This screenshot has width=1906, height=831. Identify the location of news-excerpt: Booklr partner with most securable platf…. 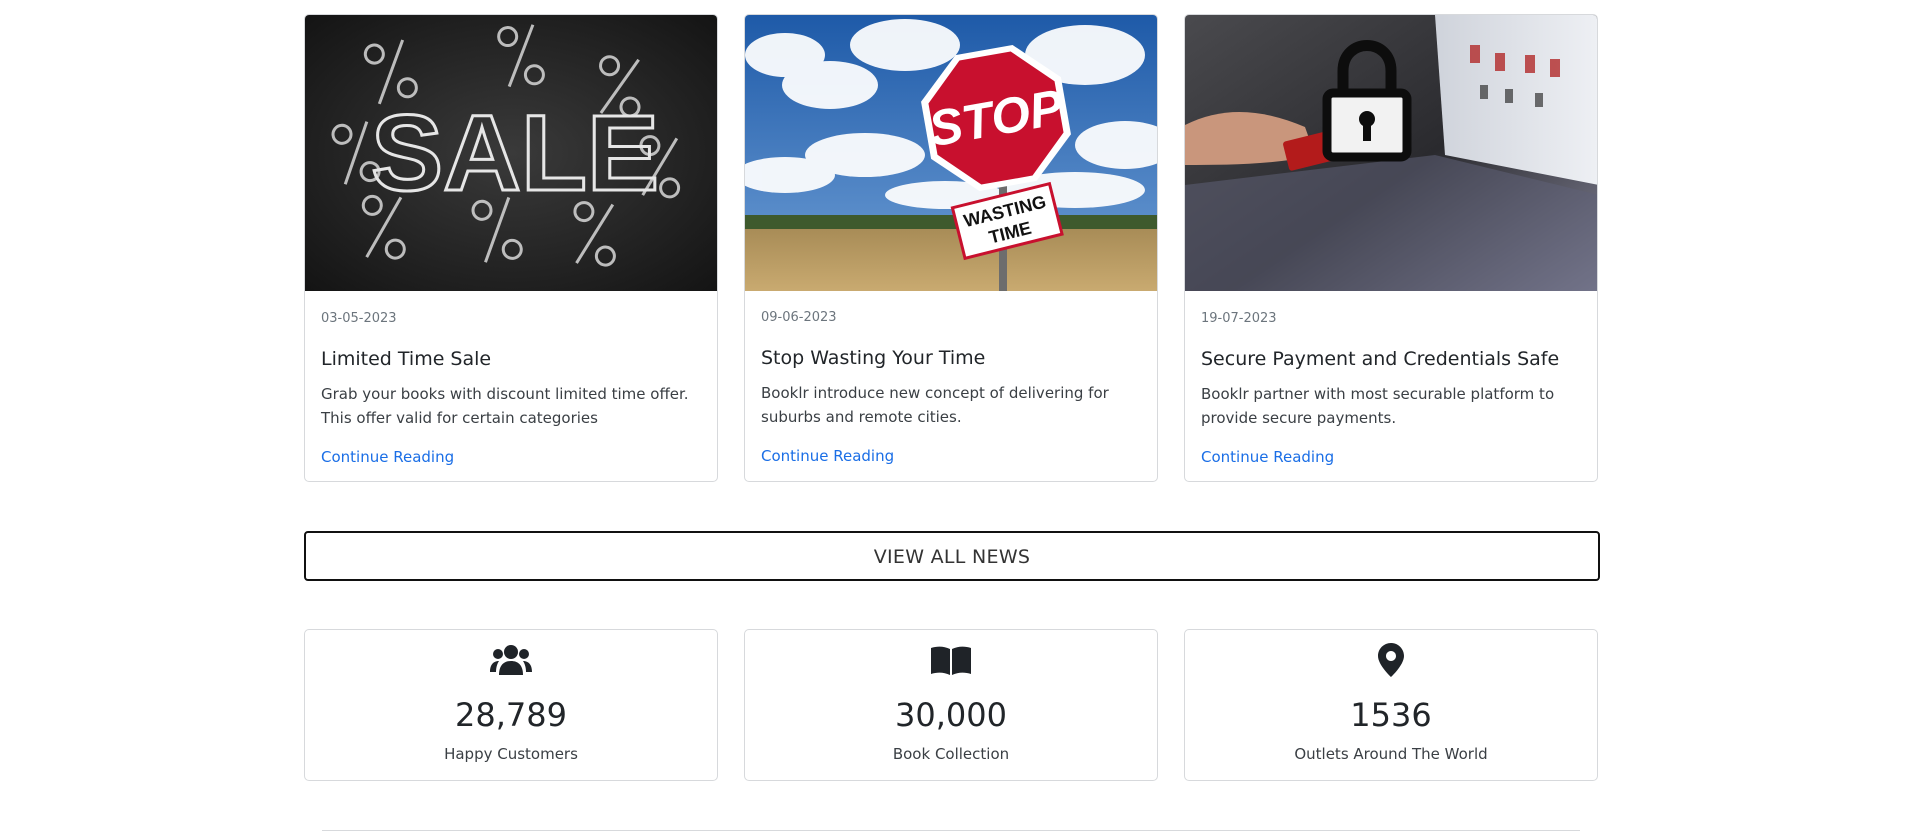
(1378, 406).